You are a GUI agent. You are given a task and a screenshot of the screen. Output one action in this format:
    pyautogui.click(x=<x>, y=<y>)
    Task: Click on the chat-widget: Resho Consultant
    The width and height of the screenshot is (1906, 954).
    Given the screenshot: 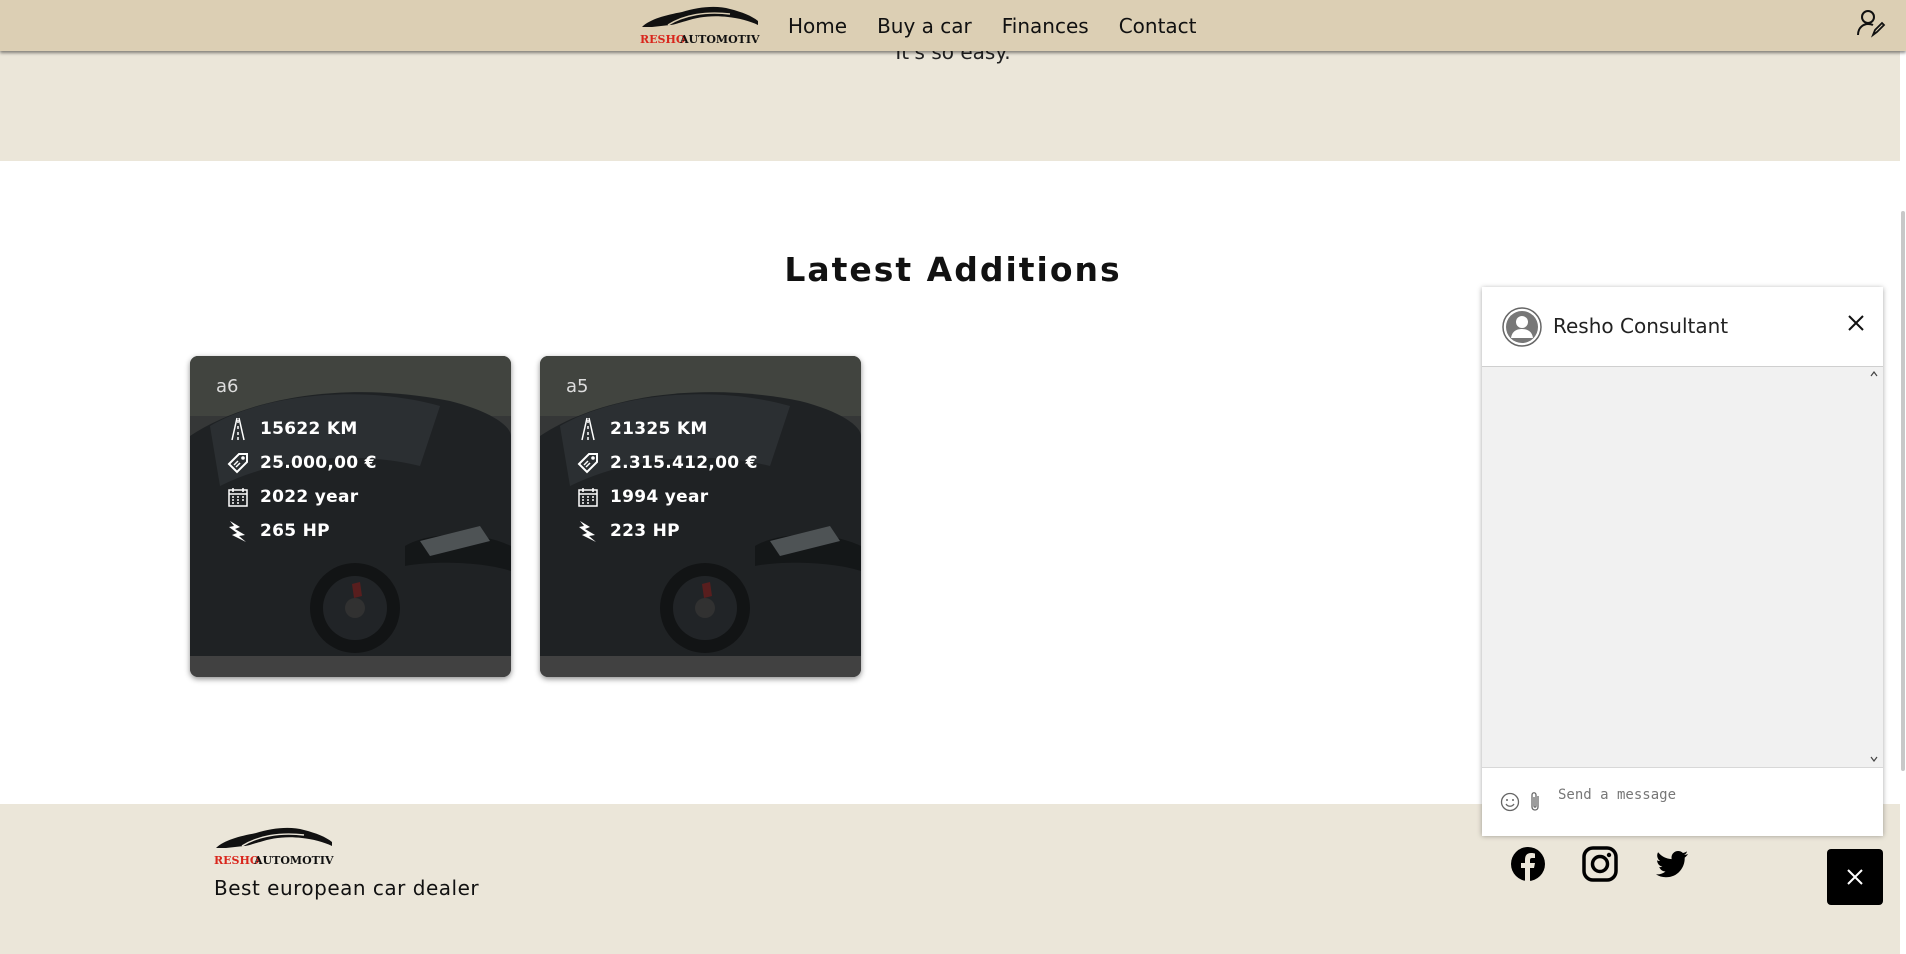 What is the action you would take?
    pyautogui.click(x=1682, y=561)
    